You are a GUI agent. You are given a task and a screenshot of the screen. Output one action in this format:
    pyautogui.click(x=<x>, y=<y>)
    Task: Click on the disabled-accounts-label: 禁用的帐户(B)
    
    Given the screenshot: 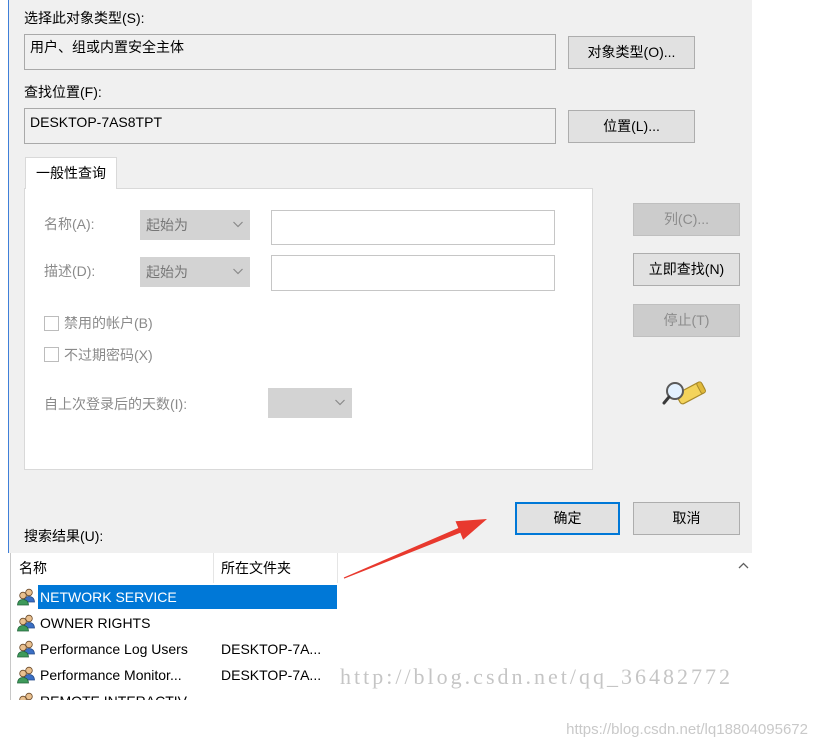 What is the action you would take?
    pyautogui.click(x=108, y=323)
    